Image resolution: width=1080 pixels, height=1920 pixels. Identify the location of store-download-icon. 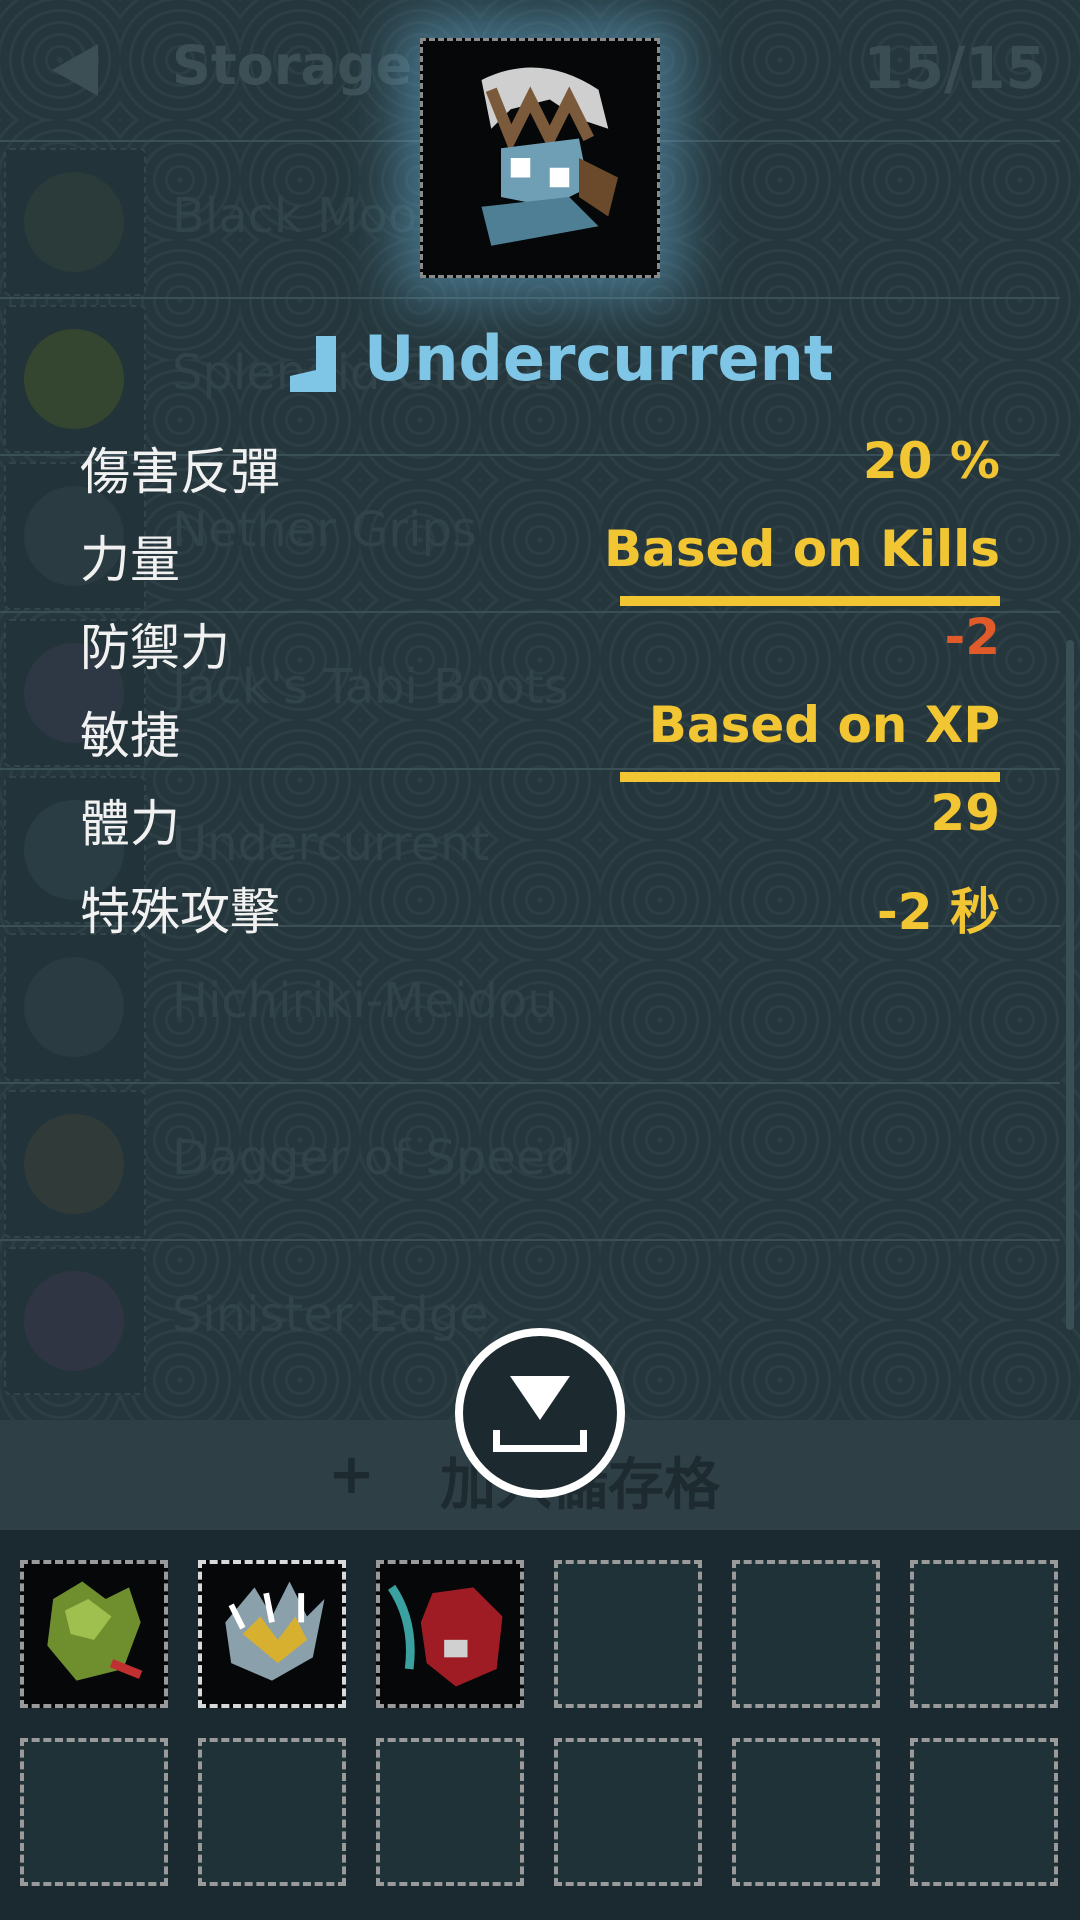
(540, 1413).